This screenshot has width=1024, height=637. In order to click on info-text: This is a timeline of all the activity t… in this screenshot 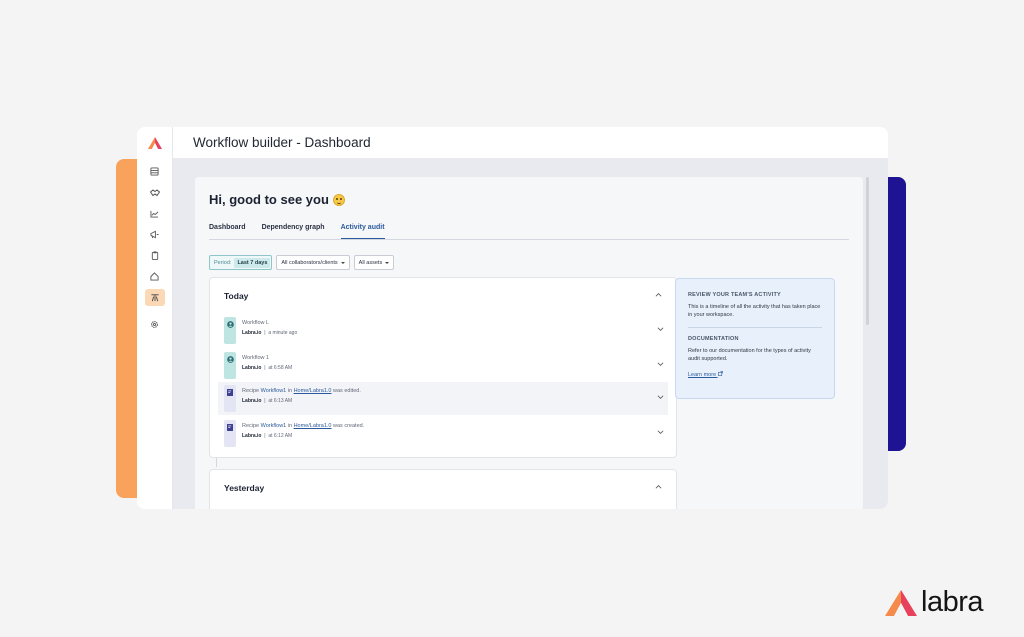, I will do `click(754, 311)`.